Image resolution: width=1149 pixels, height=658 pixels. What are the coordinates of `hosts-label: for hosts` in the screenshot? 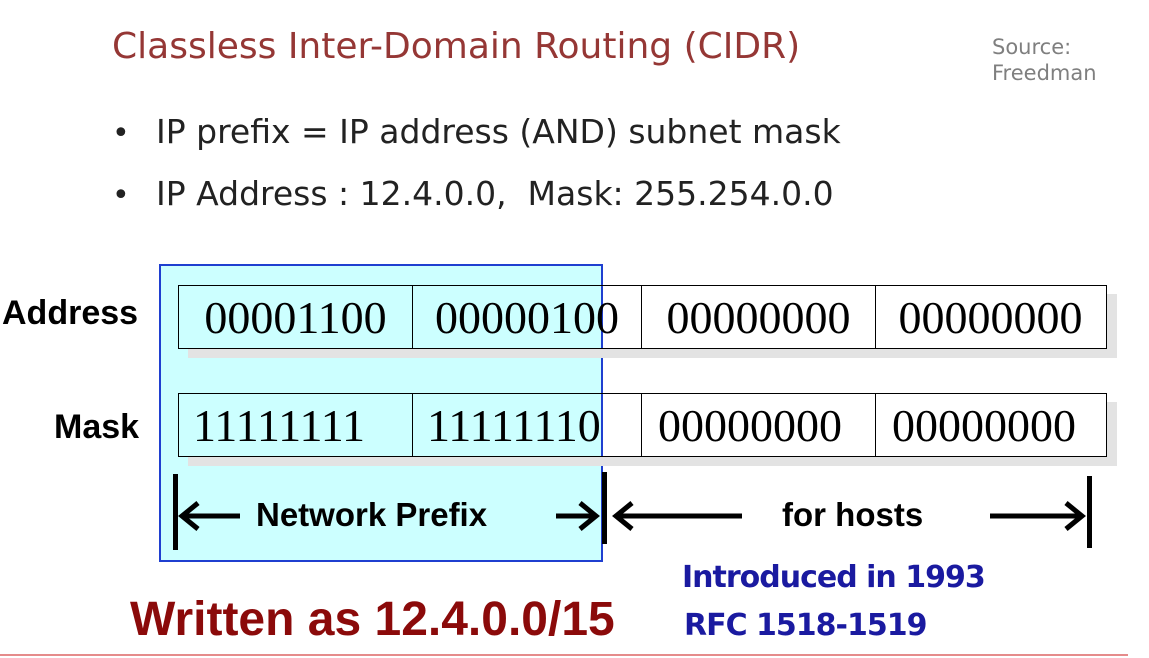 It's located at (853, 514).